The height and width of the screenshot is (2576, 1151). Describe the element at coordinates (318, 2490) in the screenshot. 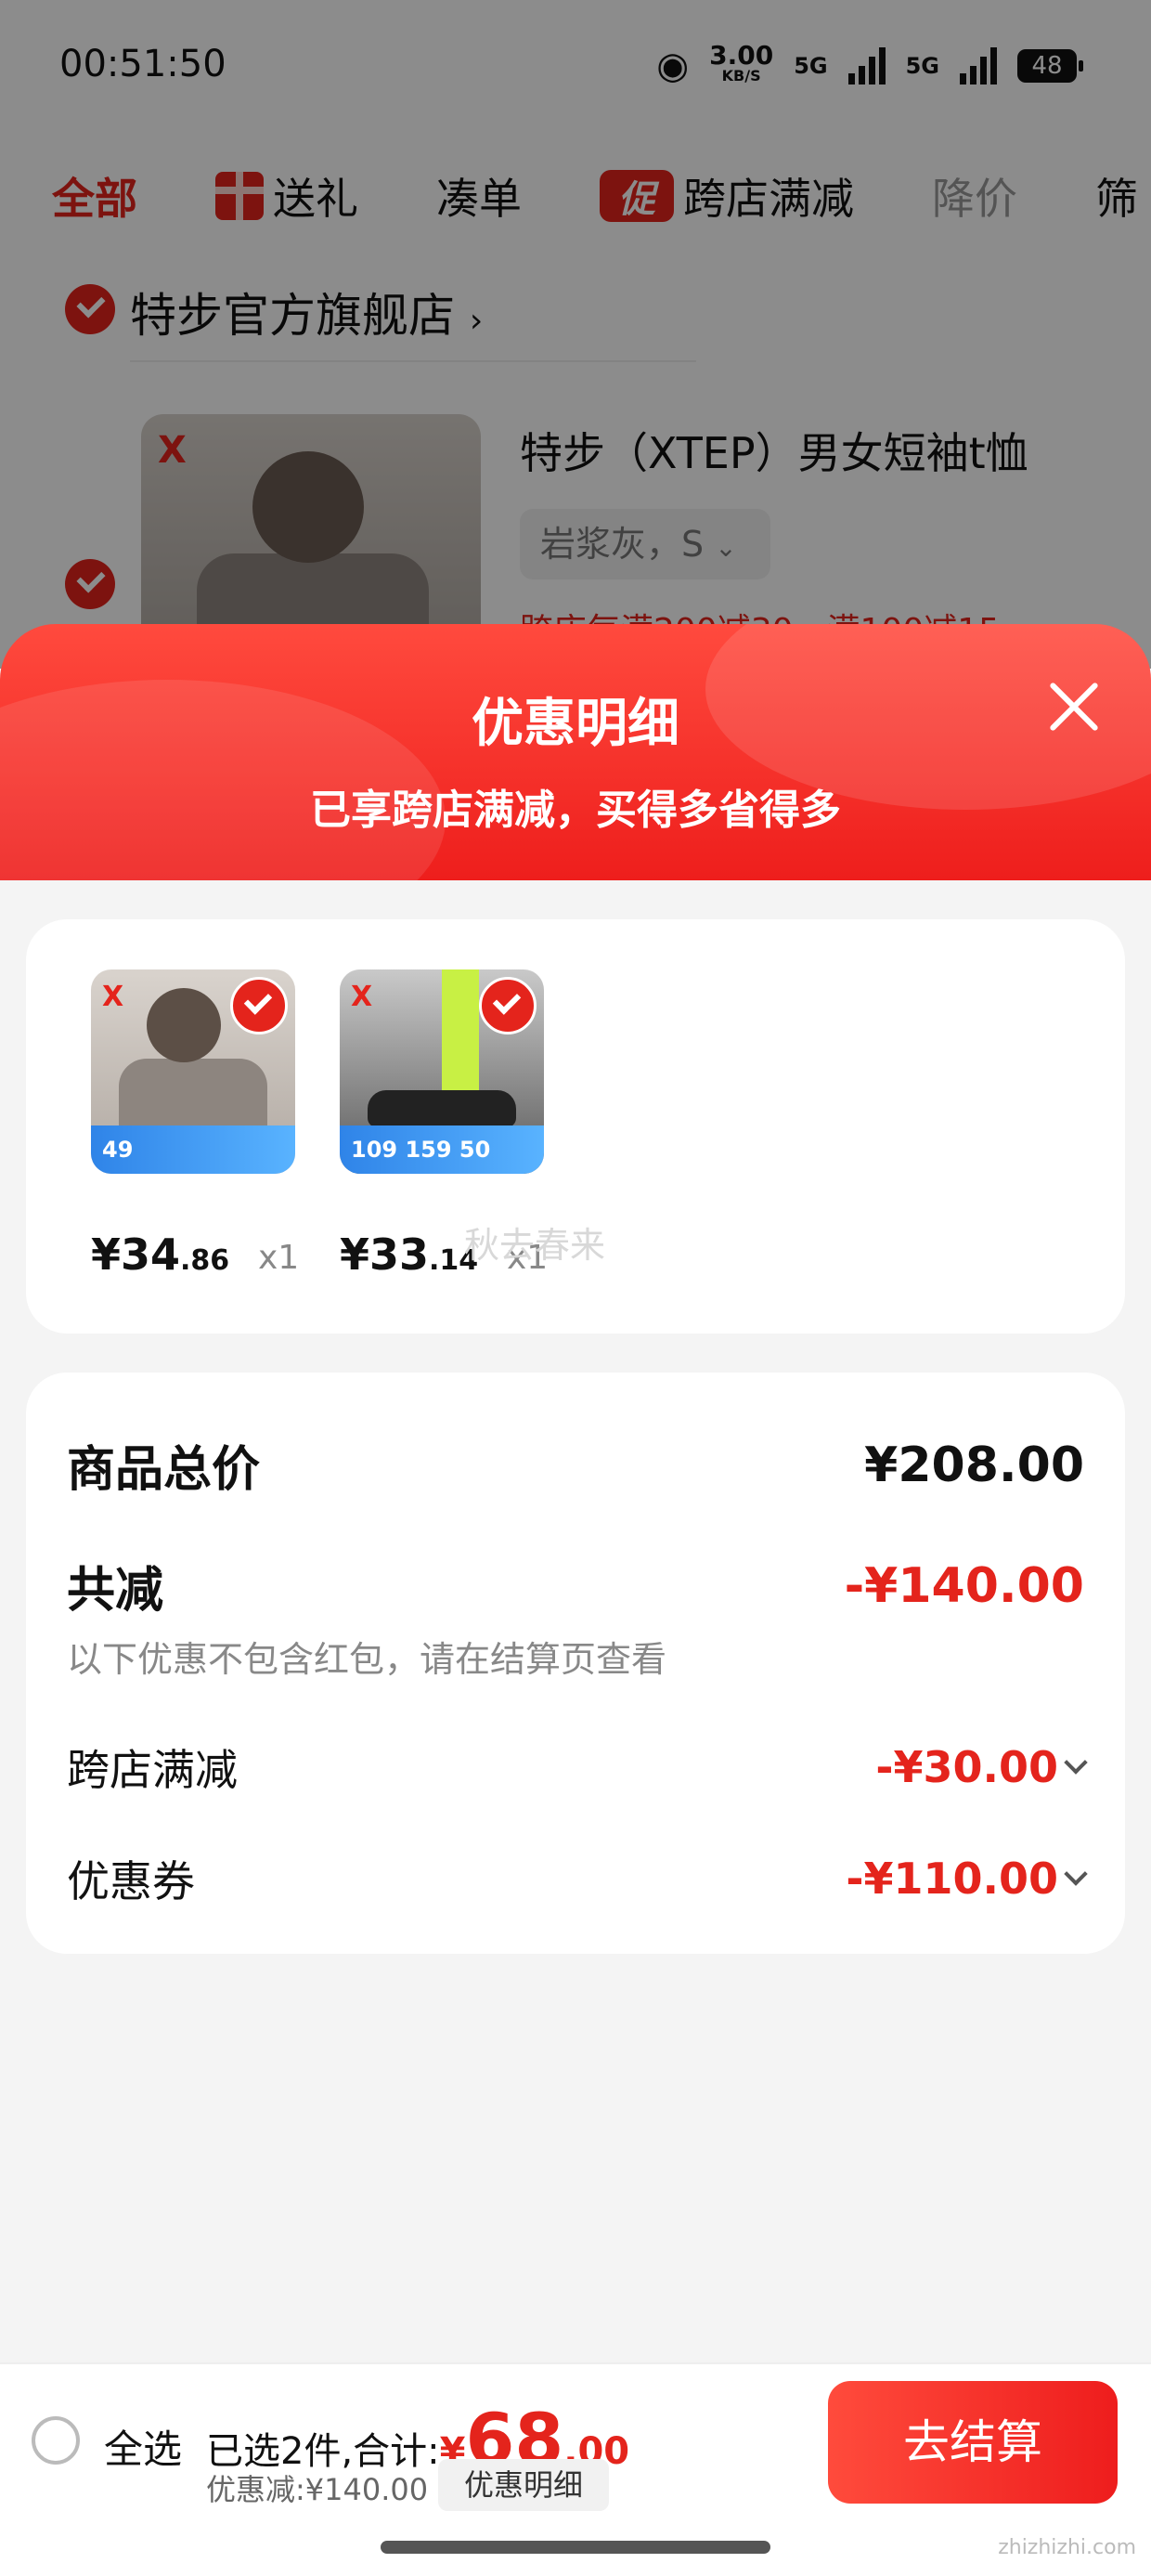

I see `discount-amount: 优惠减:¥140.00` at that location.